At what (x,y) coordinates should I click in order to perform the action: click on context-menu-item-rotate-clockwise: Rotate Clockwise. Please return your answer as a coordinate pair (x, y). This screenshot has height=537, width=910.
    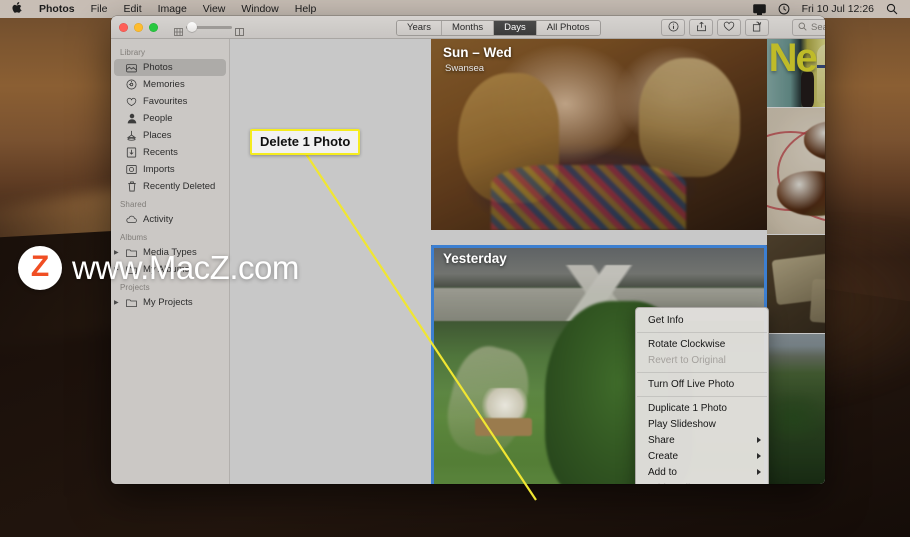
    Looking at the image, I should click on (702, 344).